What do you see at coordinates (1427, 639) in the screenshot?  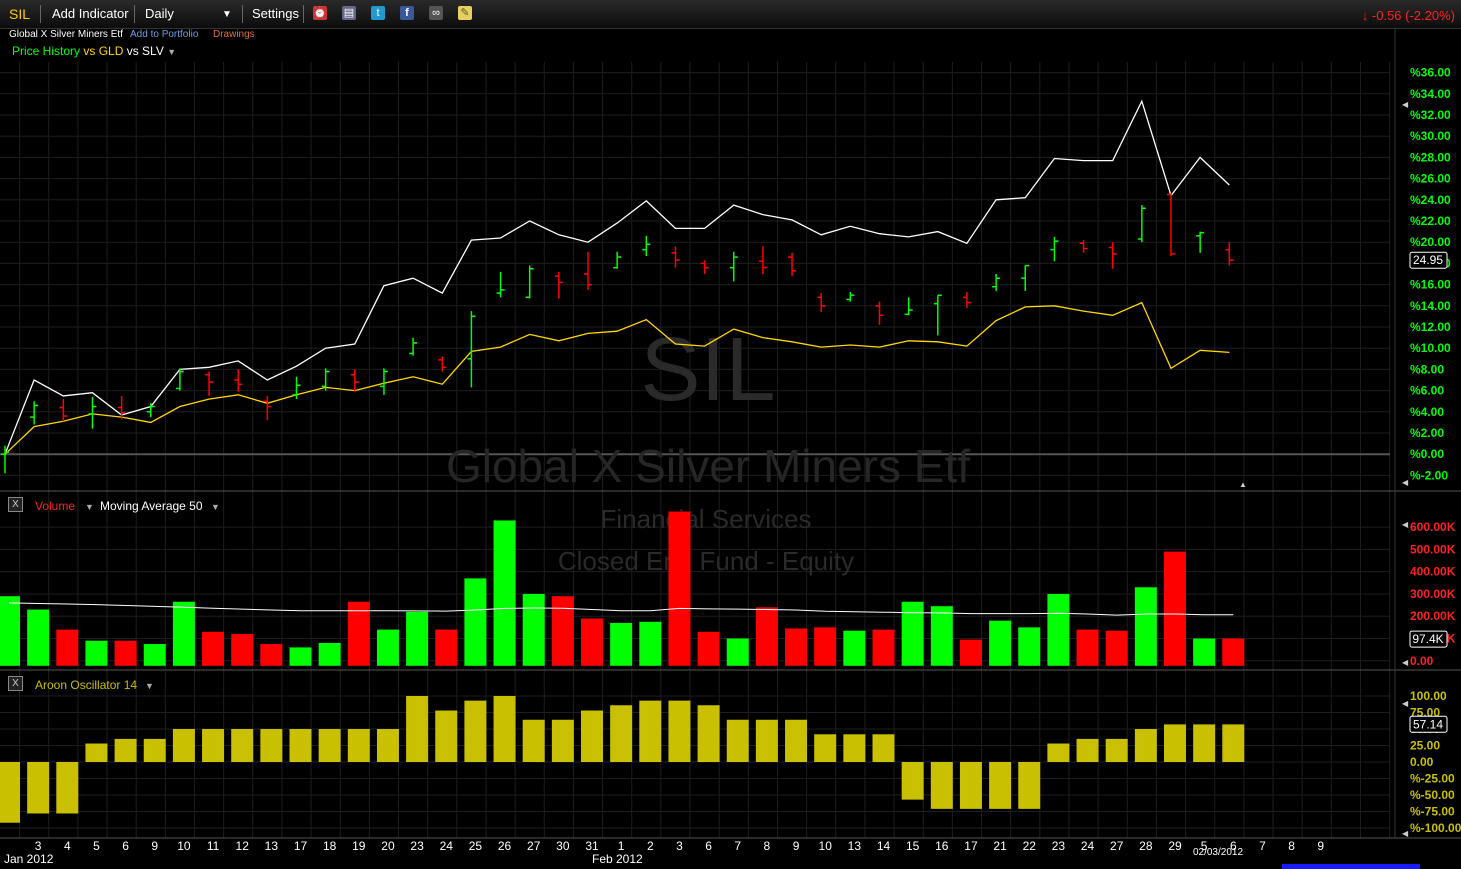 I see `last-volume-label: 97.4K` at bounding box center [1427, 639].